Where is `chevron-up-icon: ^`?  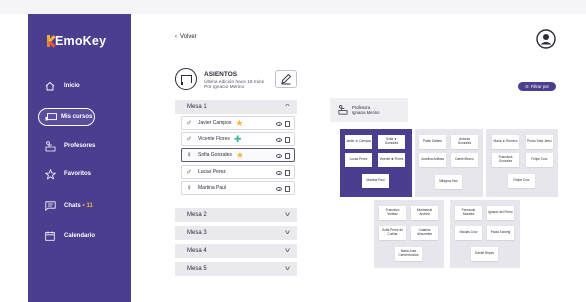
chevron-up-icon: ^ is located at coordinates (287, 107).